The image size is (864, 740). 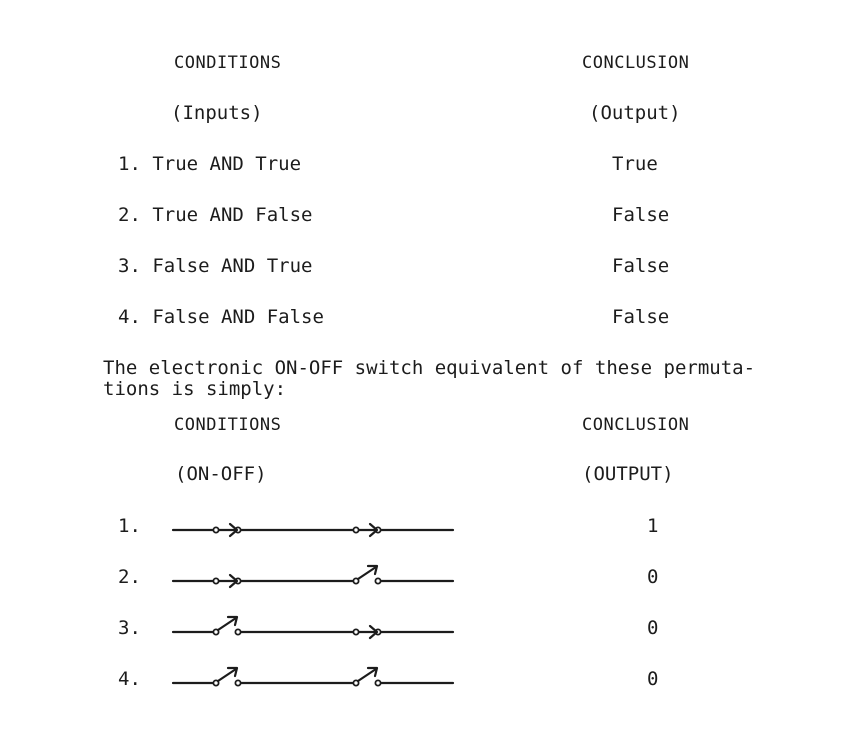 What do you see at coordinates (635, 164) in the screenshot?
I see `table1-row-conclusion: True` at bounding box center [635, 164].